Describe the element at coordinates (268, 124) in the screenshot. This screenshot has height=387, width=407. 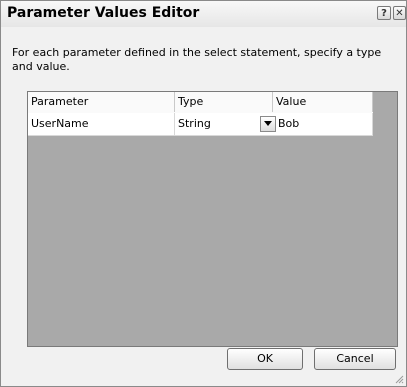
I see `chevron-down-icon` at that location.